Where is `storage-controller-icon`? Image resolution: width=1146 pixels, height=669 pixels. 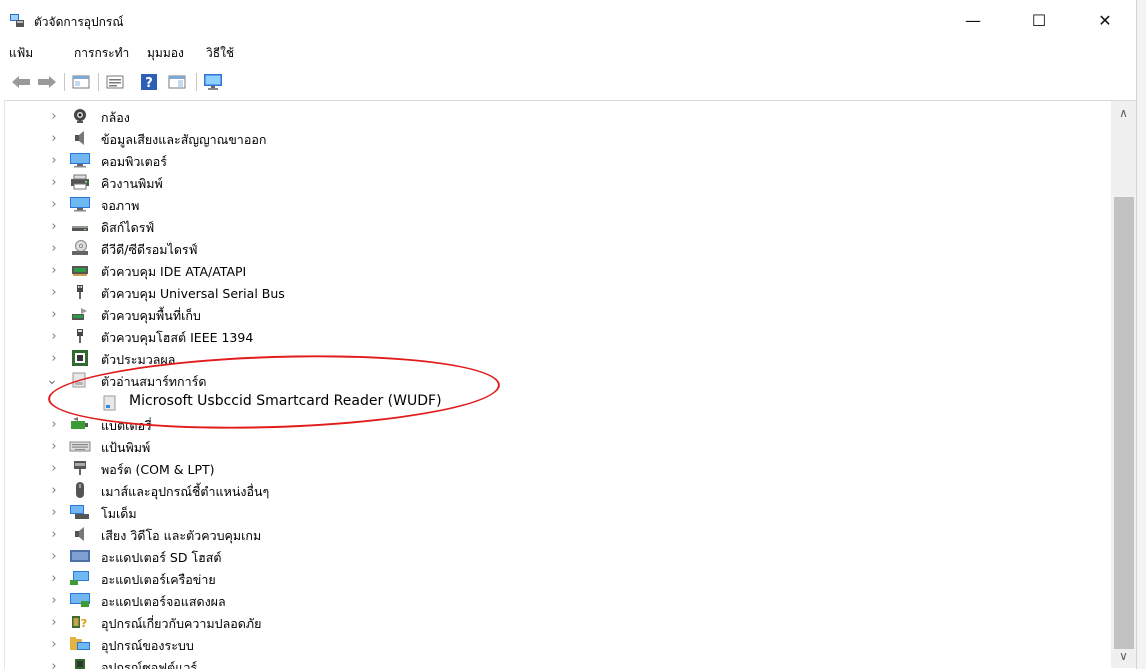 storage-controller-icon is located at coordinates (79, 314).